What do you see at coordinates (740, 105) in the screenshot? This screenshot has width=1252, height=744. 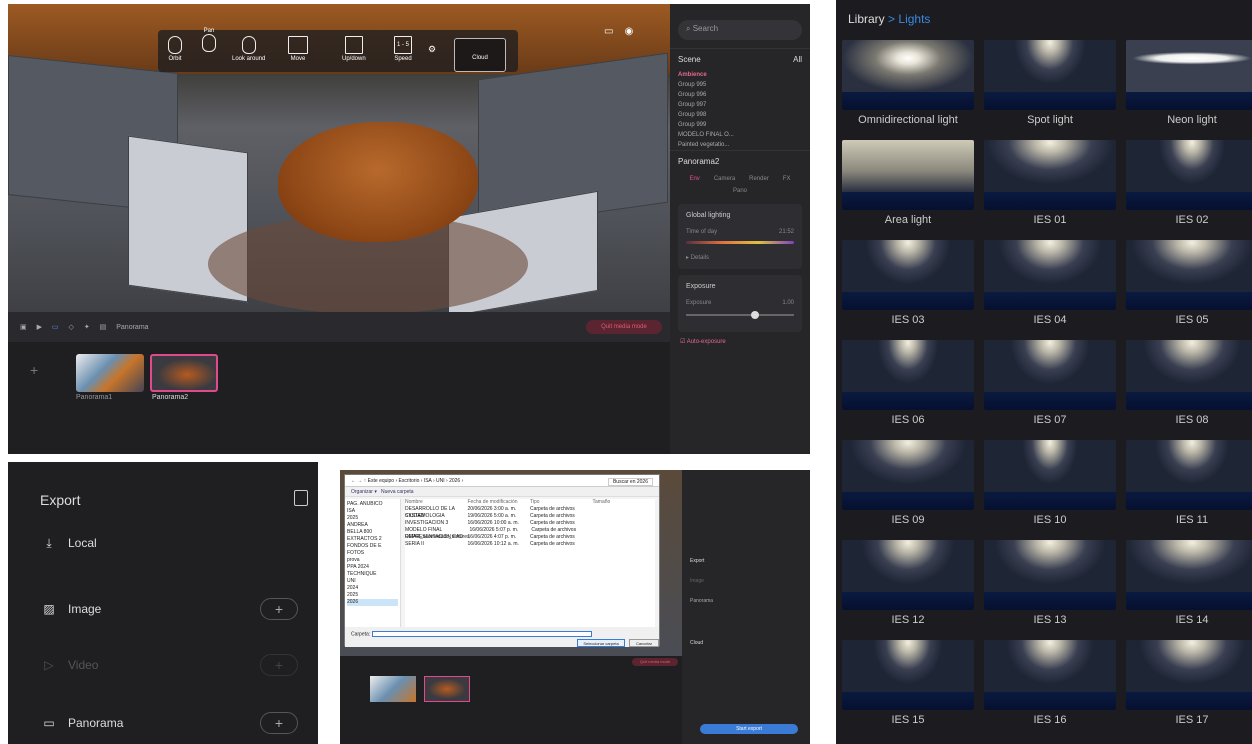 I see `scene-item: Group 997` at bounding box center [740, 105].